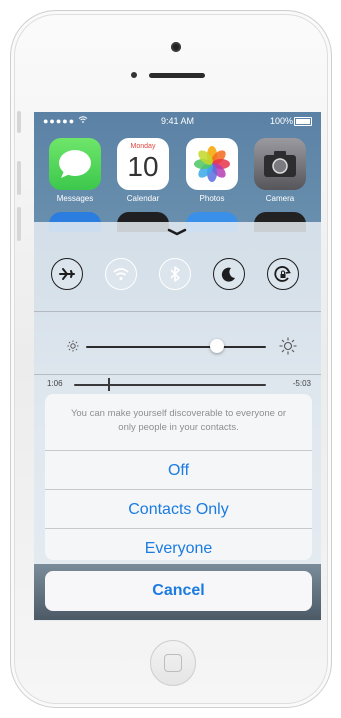 The image size is (341, 718). I want to click on rotation-lock-icon, so click(282, 274).